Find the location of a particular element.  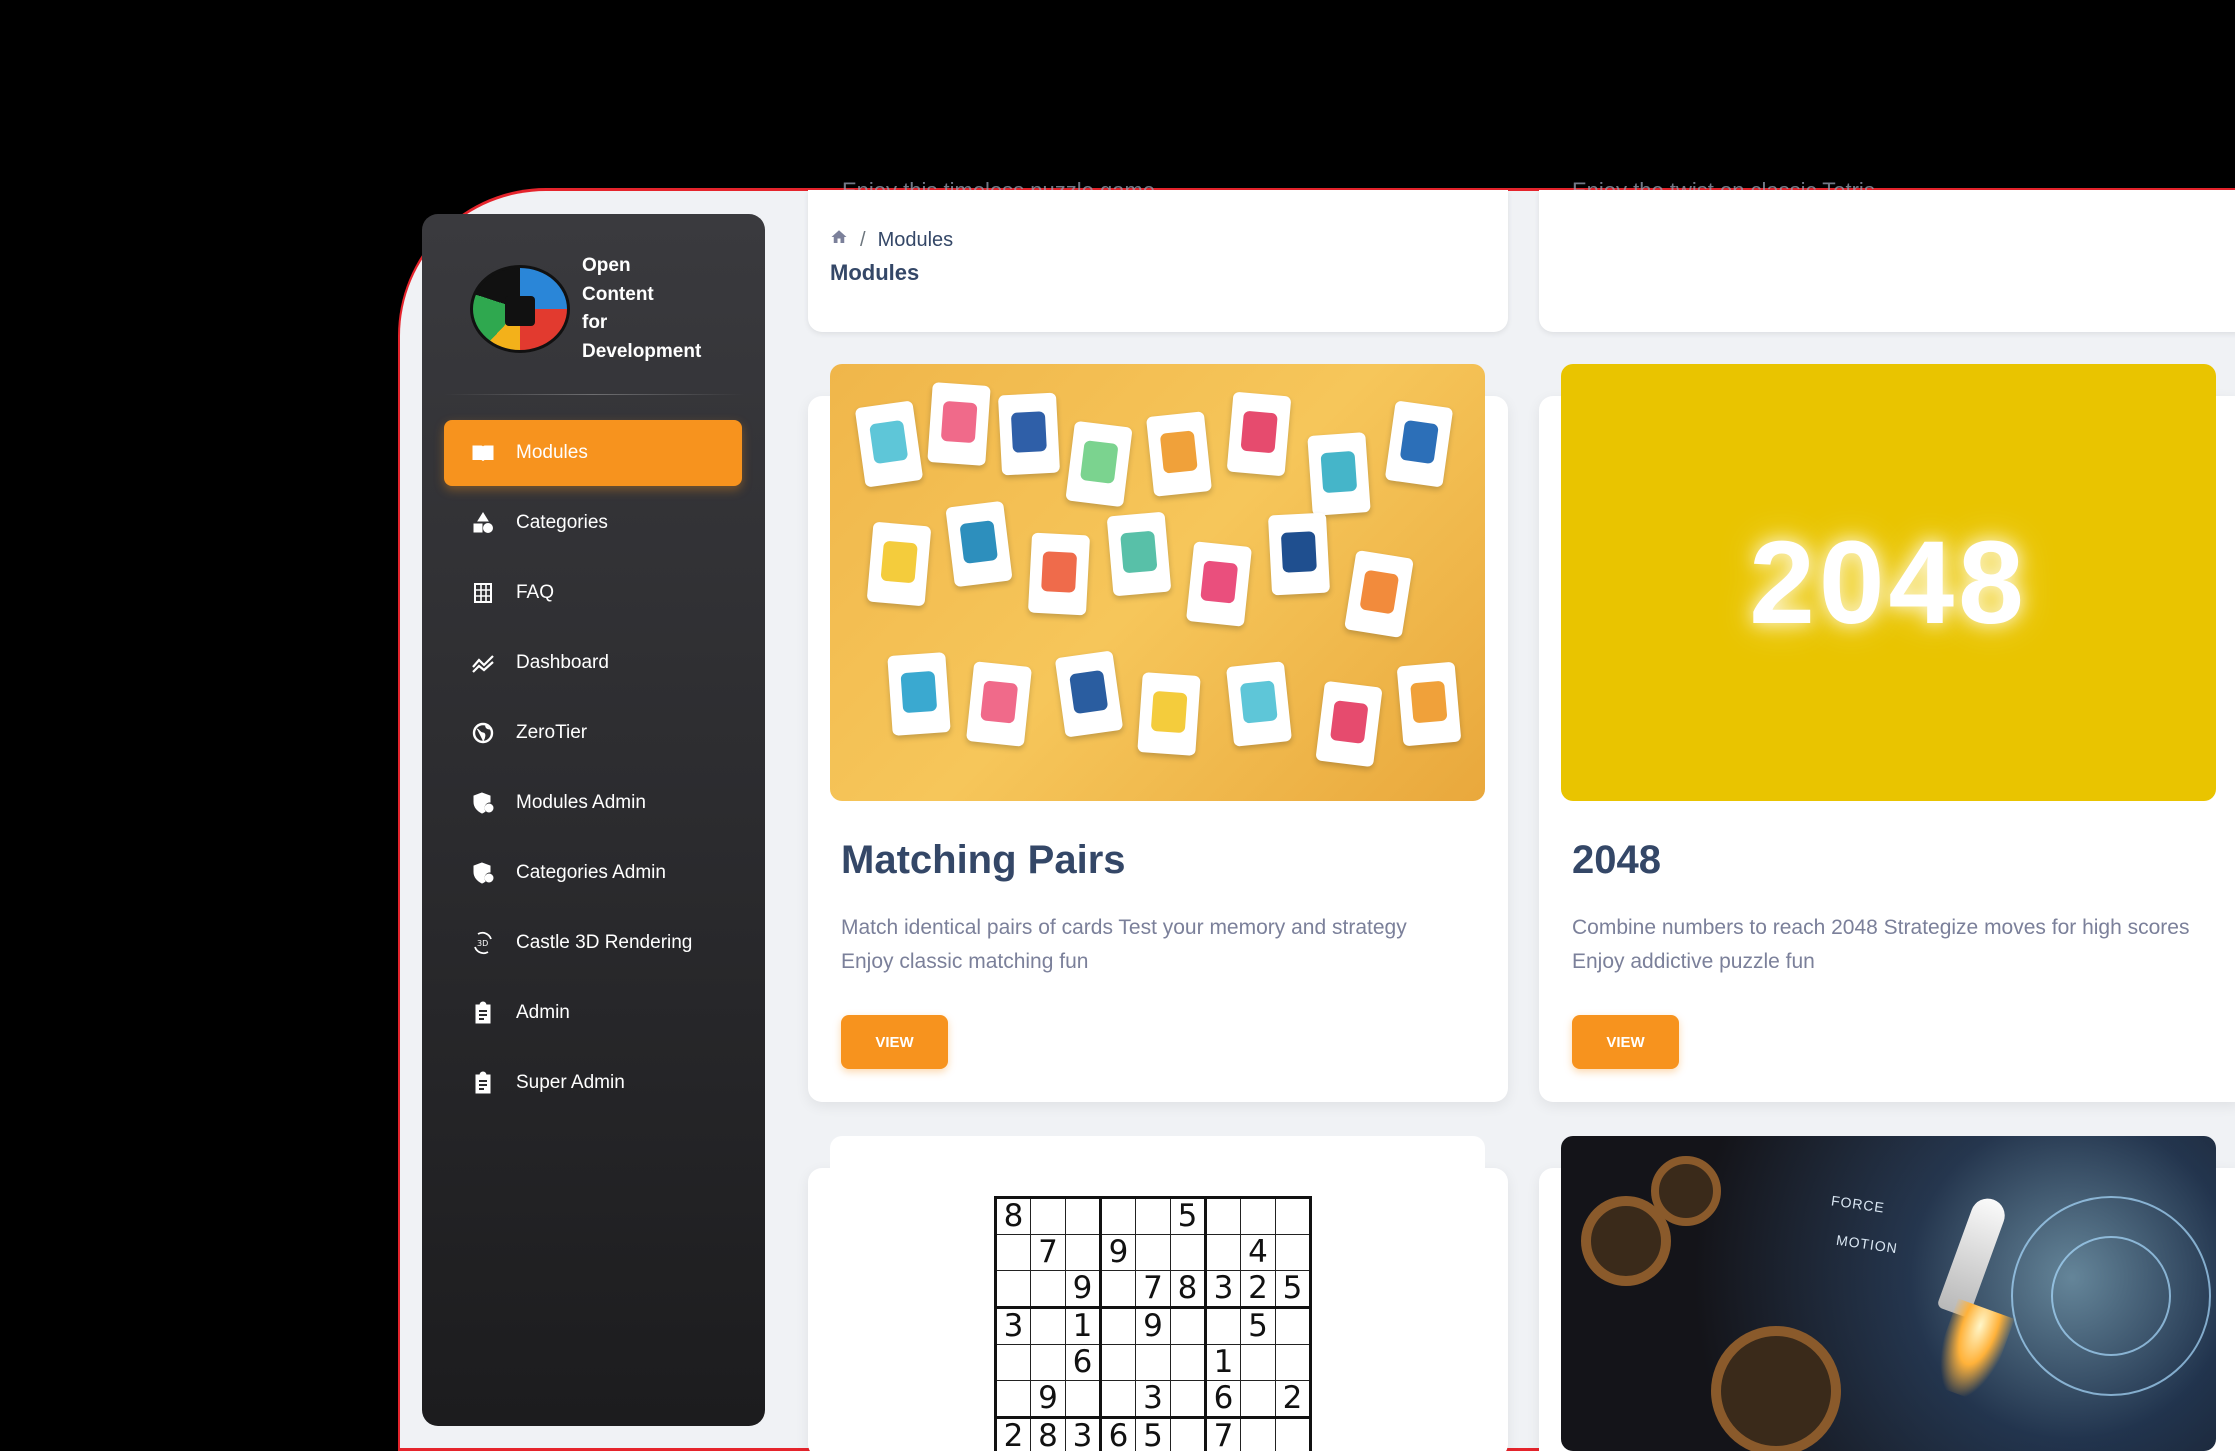

2048-image: 2048 is located at coordinates (1888, 582).